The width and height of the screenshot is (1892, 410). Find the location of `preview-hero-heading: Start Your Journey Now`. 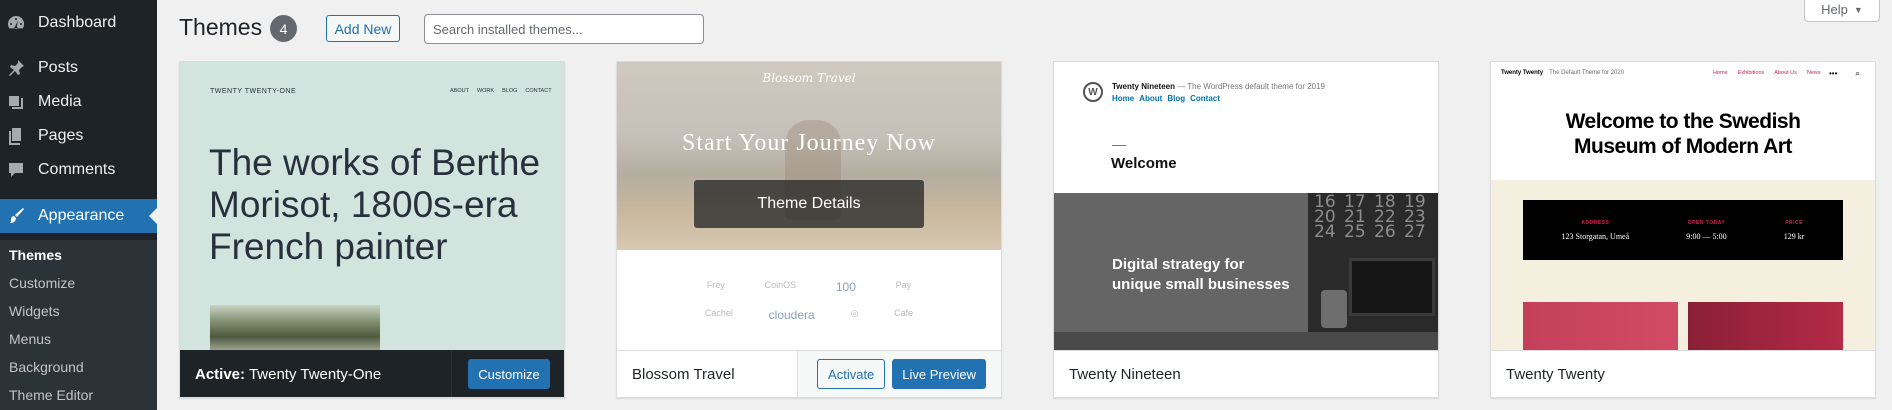

preview-hero-heading: Start Your Journey Now is located at coordinates (808, 143).